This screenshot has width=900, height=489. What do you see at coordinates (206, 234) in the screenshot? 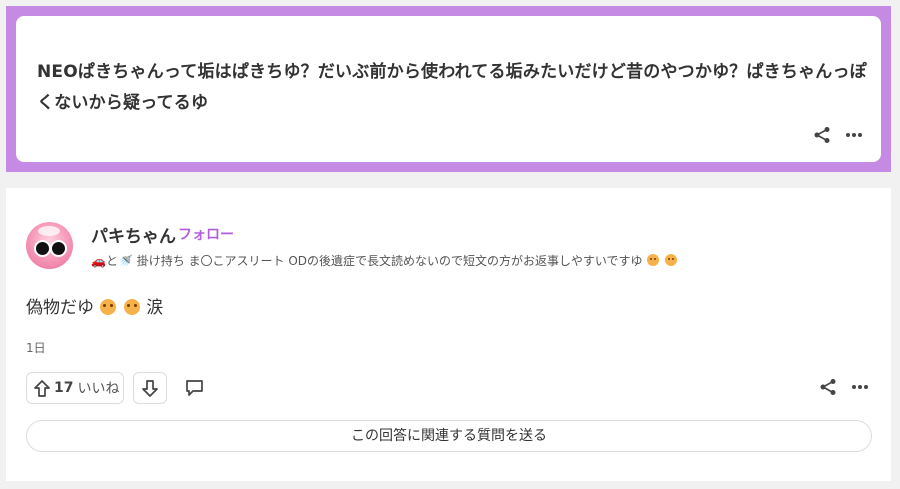
I see `follow-button: フォロー` at bounding box center [206, 234].